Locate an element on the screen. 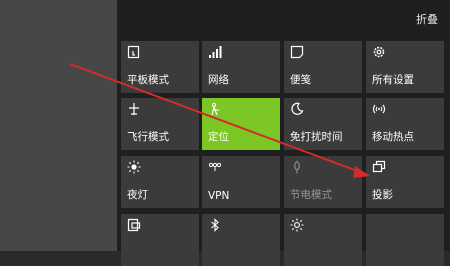 The height and width of the screenshot is (266, 450). battery-saver-icon is located at coordinates (297, 167).